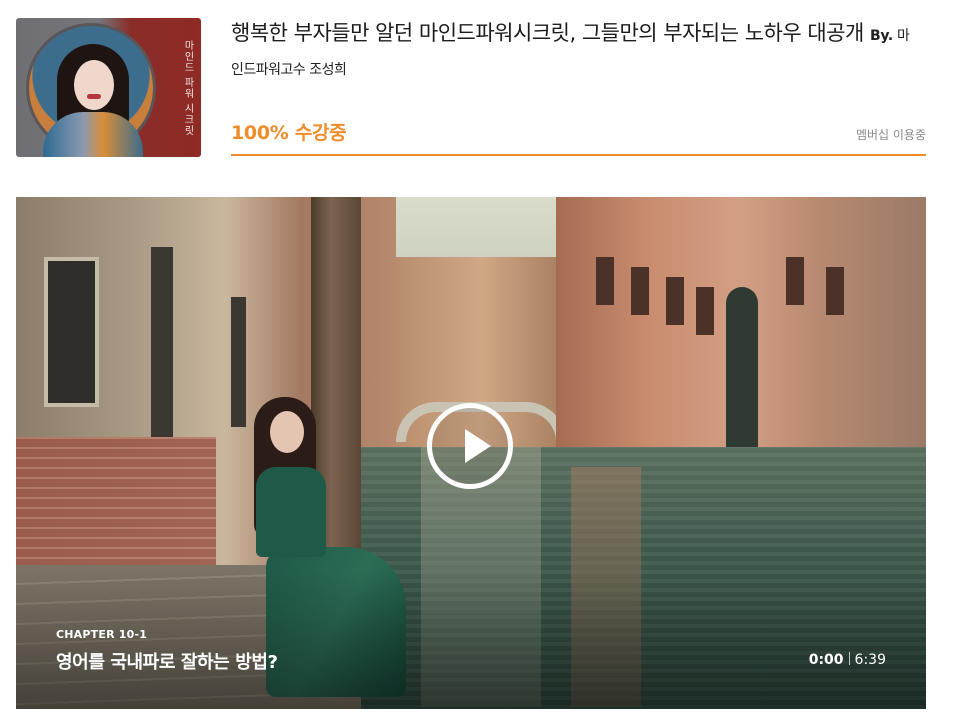  Describe the element at coordinates (826, 660) in the screenshot. I see `current-time: 0:00` at that location.